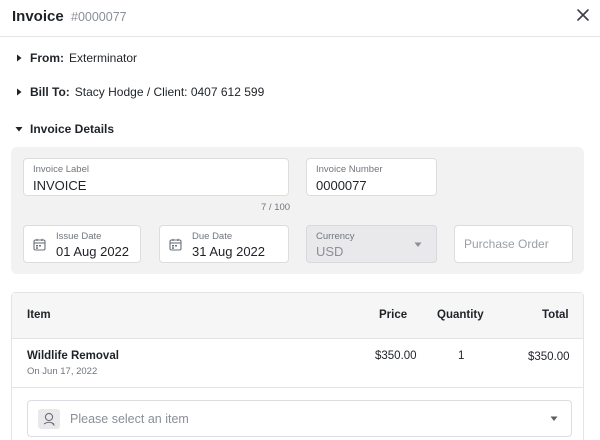  What do you see at coordinates (72, 129) in the screenshot?
I see `invoice-details-label: Invoice Details` at bounding box center [72, 129].